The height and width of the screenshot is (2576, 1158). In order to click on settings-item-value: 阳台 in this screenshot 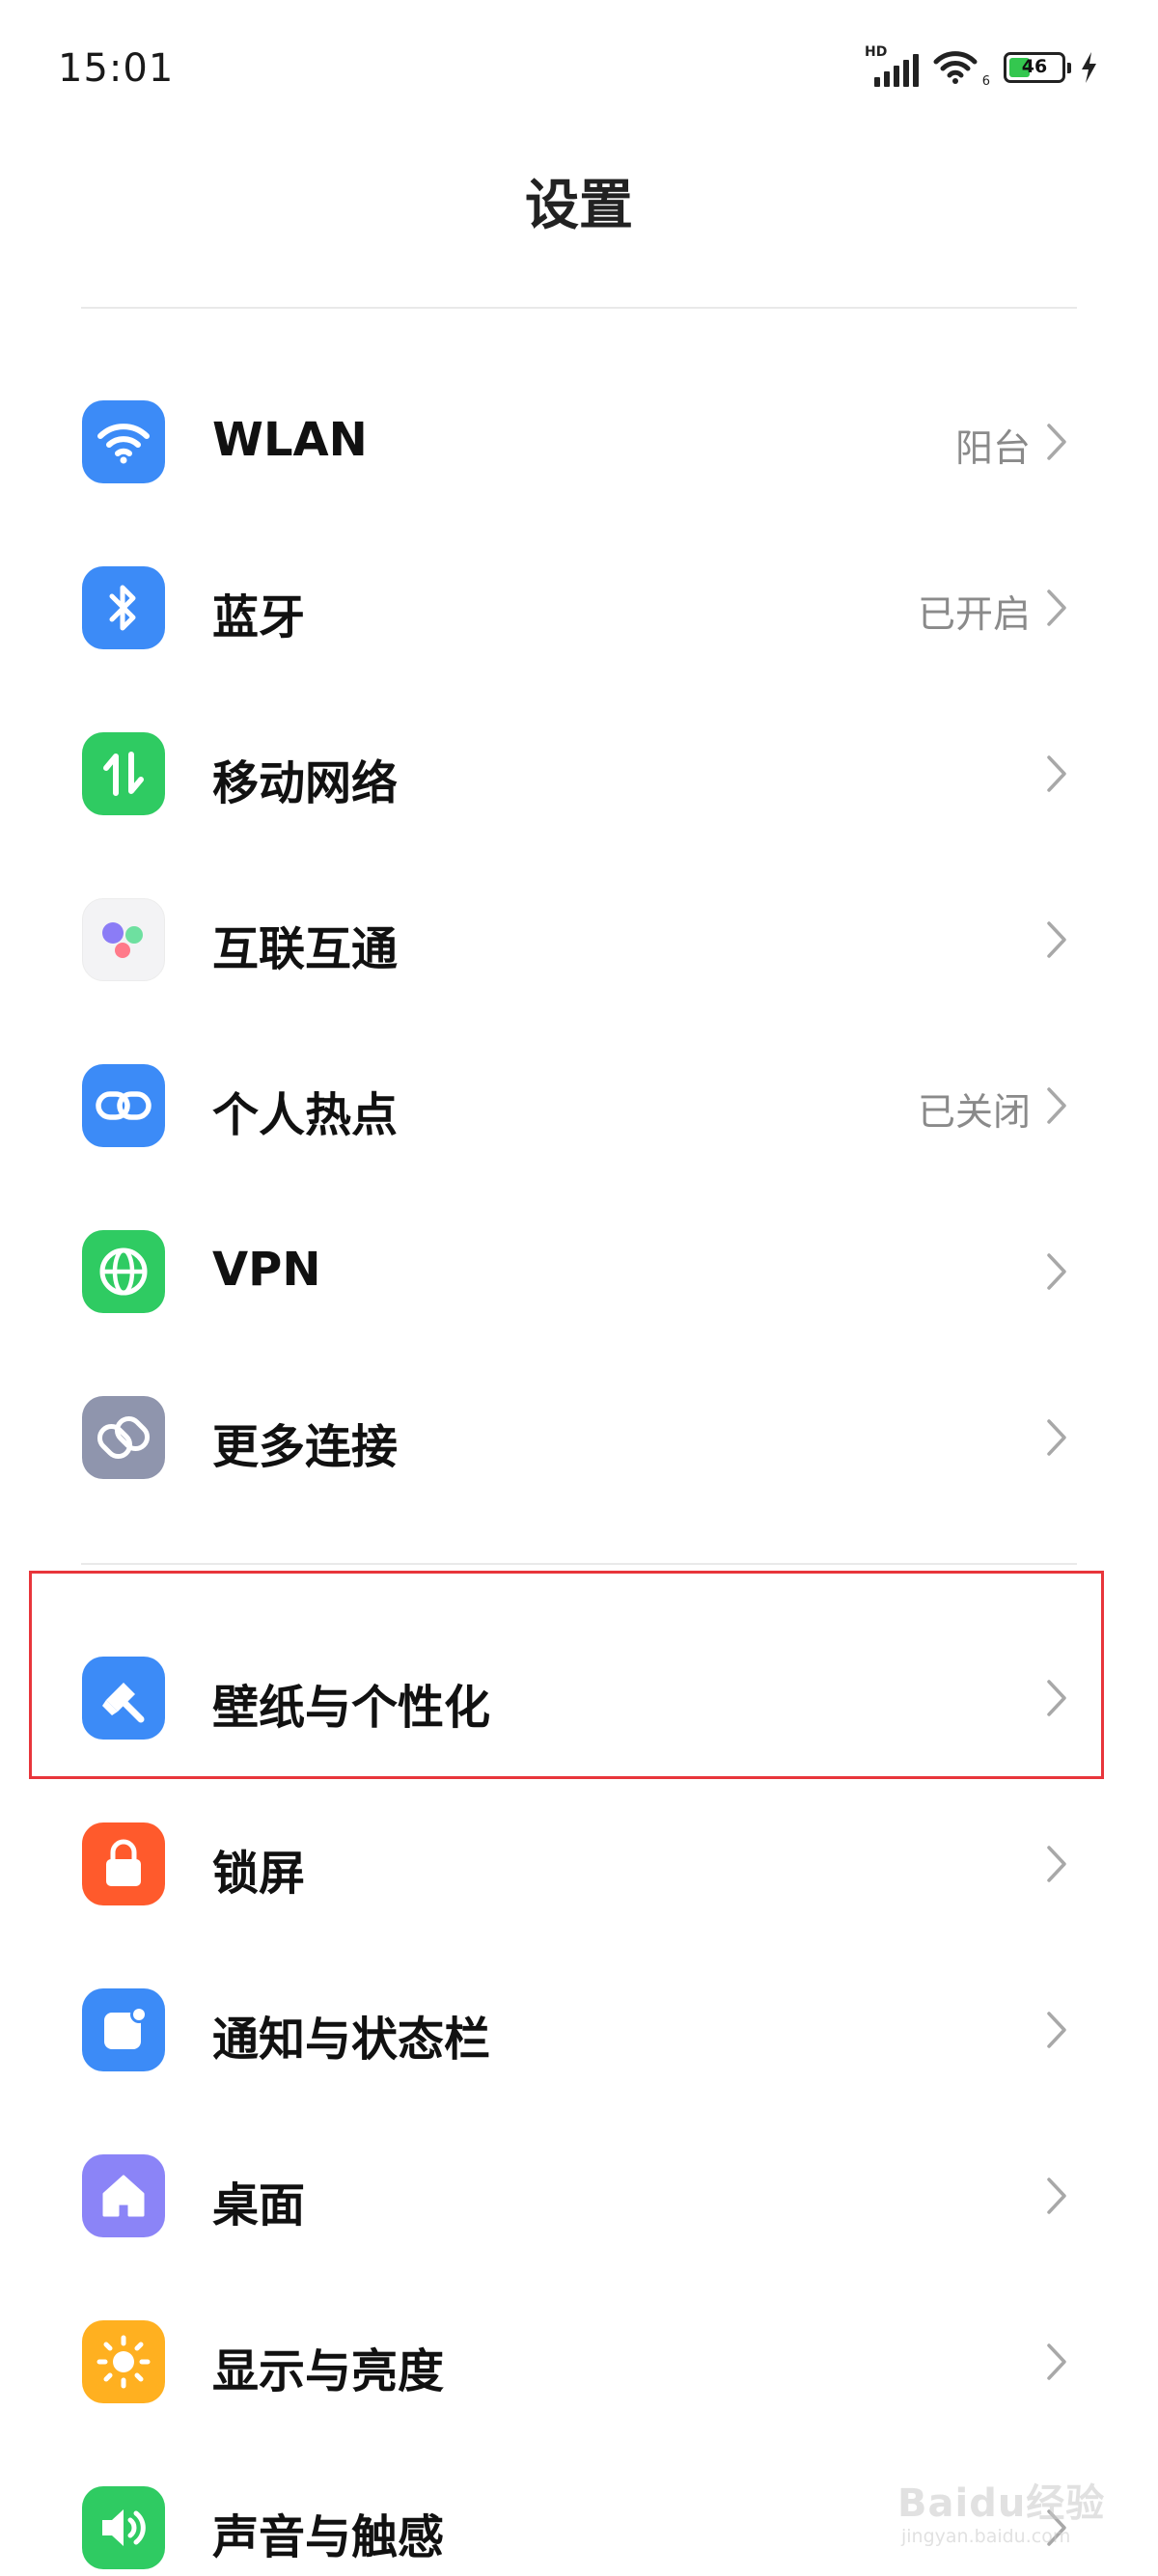, I will do `click(992, 449)`.